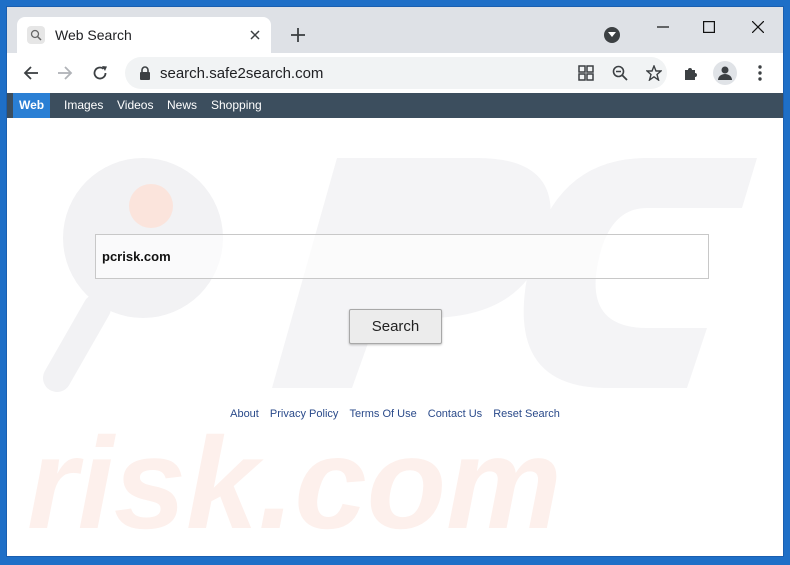  I want to click on zoom-out-icon, so click(620, 73).